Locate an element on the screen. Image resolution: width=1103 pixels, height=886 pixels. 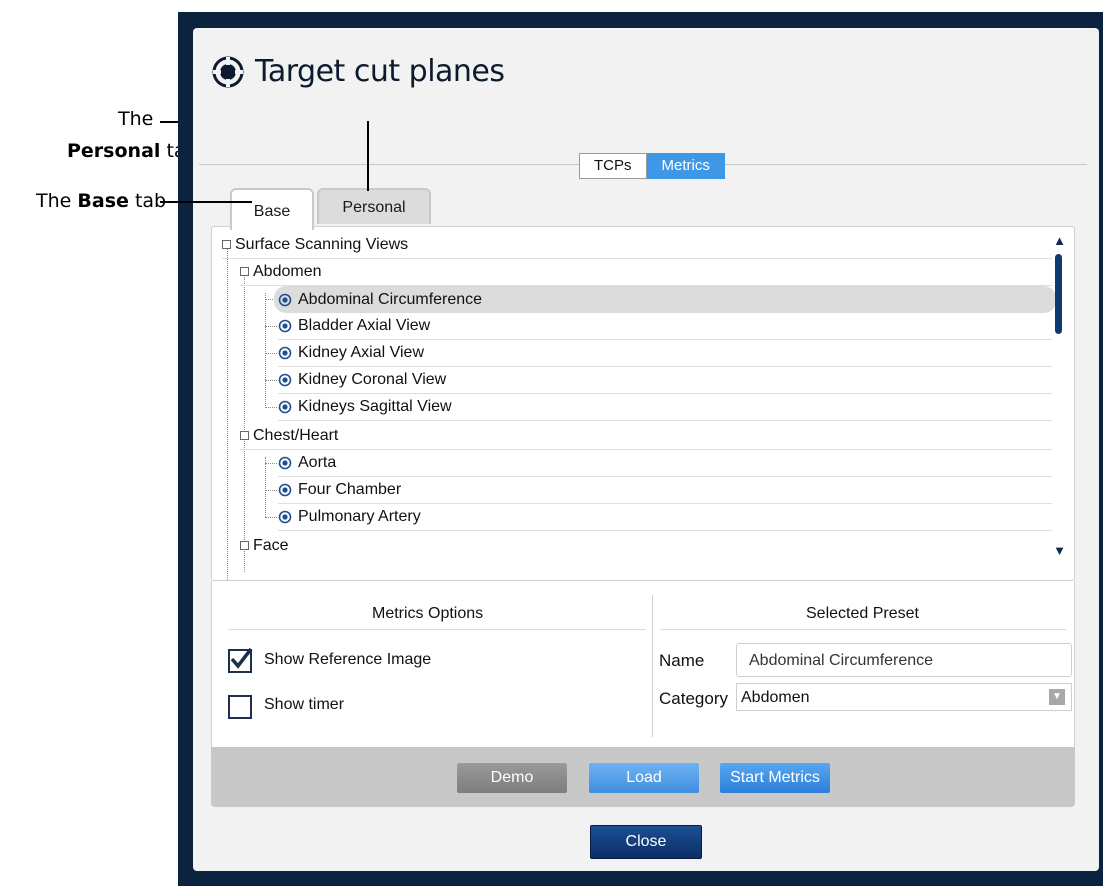
checkmark-icon is located at coordinates (241, 658).